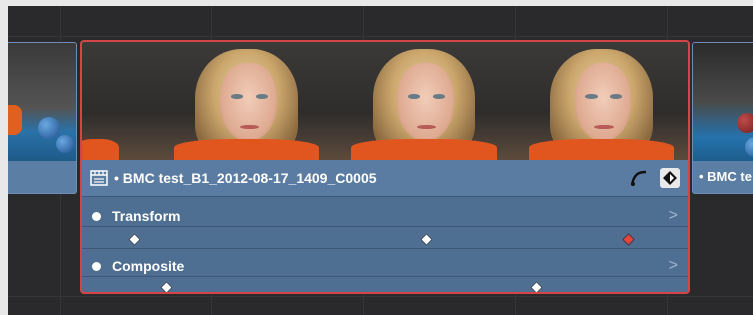 This screenshot has width=753, height=315. Describe the element at coordinates (723, 102) in the screenshot. I see `next-clip-thumbnail` at that location.